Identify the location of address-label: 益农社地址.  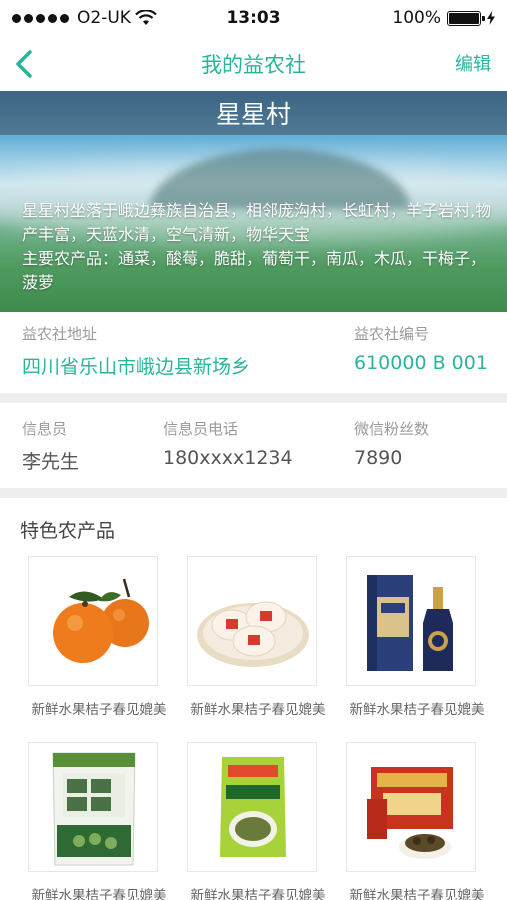
(60, 334).